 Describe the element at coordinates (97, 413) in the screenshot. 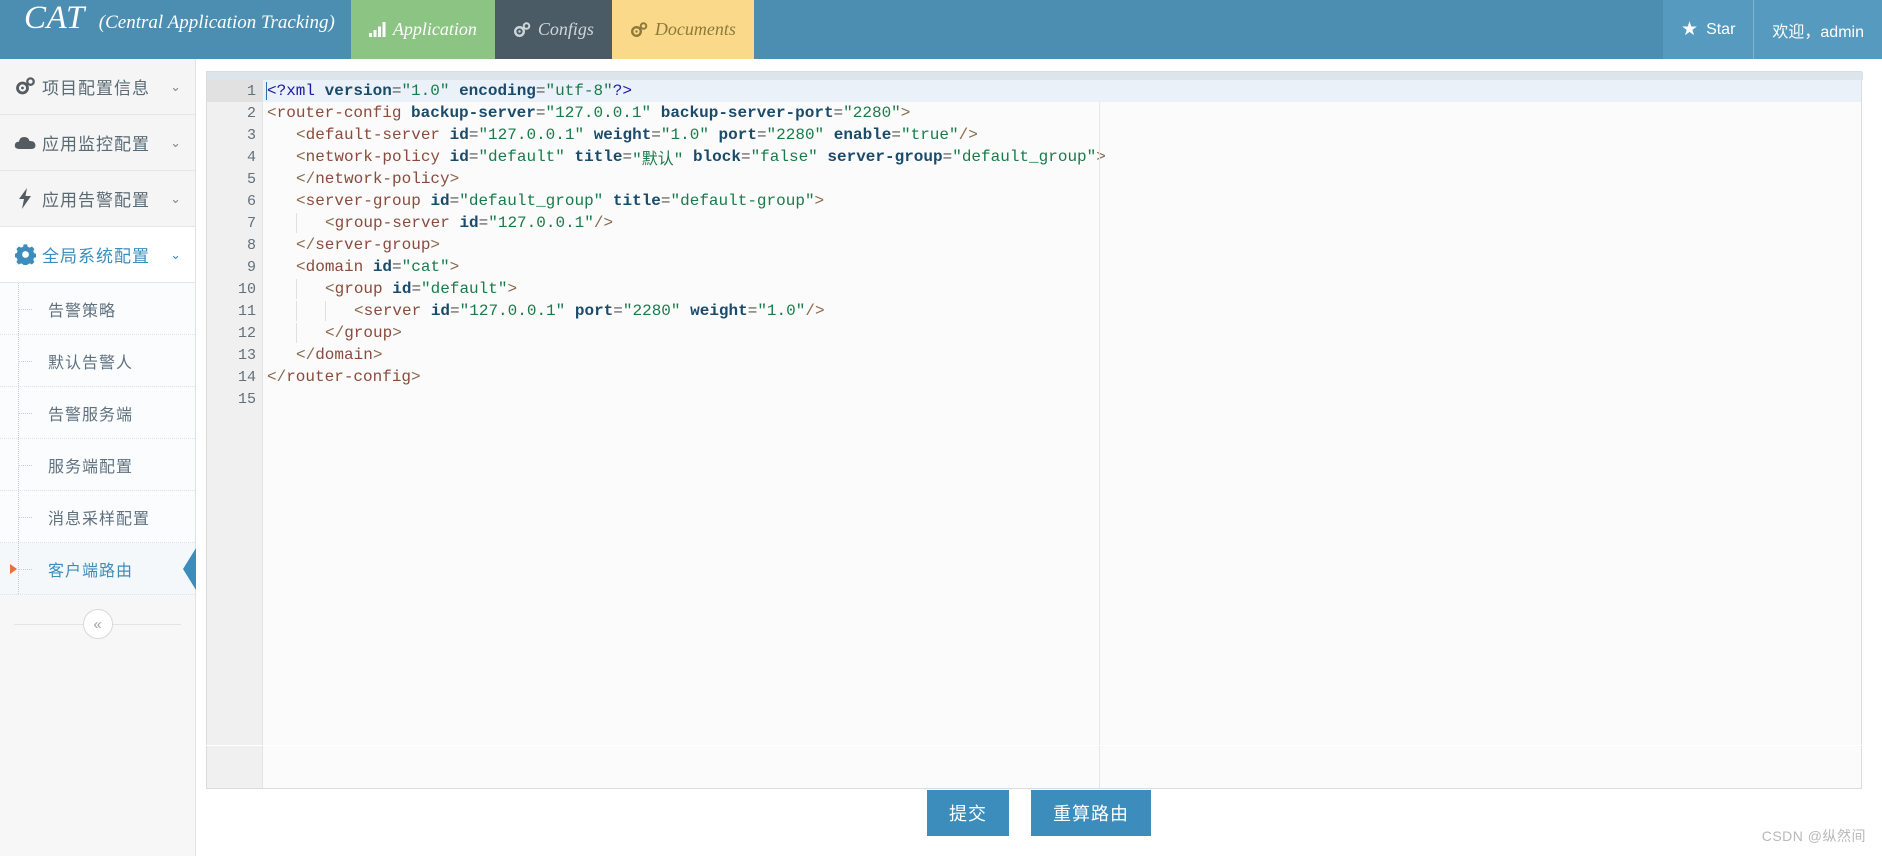

I see `sidebar-item-alarm-server: 告警服务端` at that location.